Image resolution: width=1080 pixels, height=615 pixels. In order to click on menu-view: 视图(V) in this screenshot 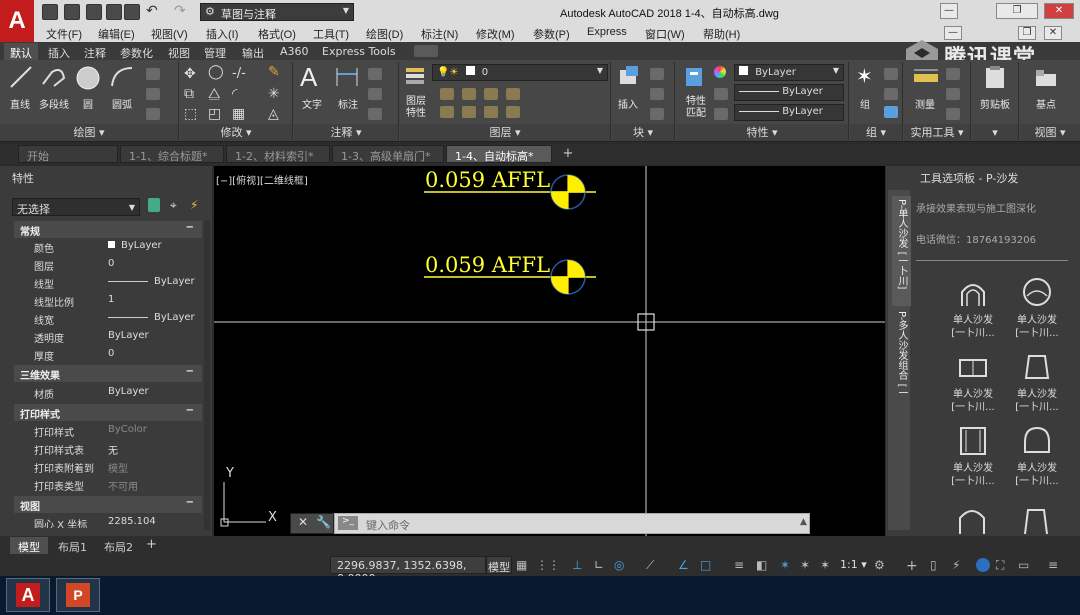, I will do `click(169, 34)`.